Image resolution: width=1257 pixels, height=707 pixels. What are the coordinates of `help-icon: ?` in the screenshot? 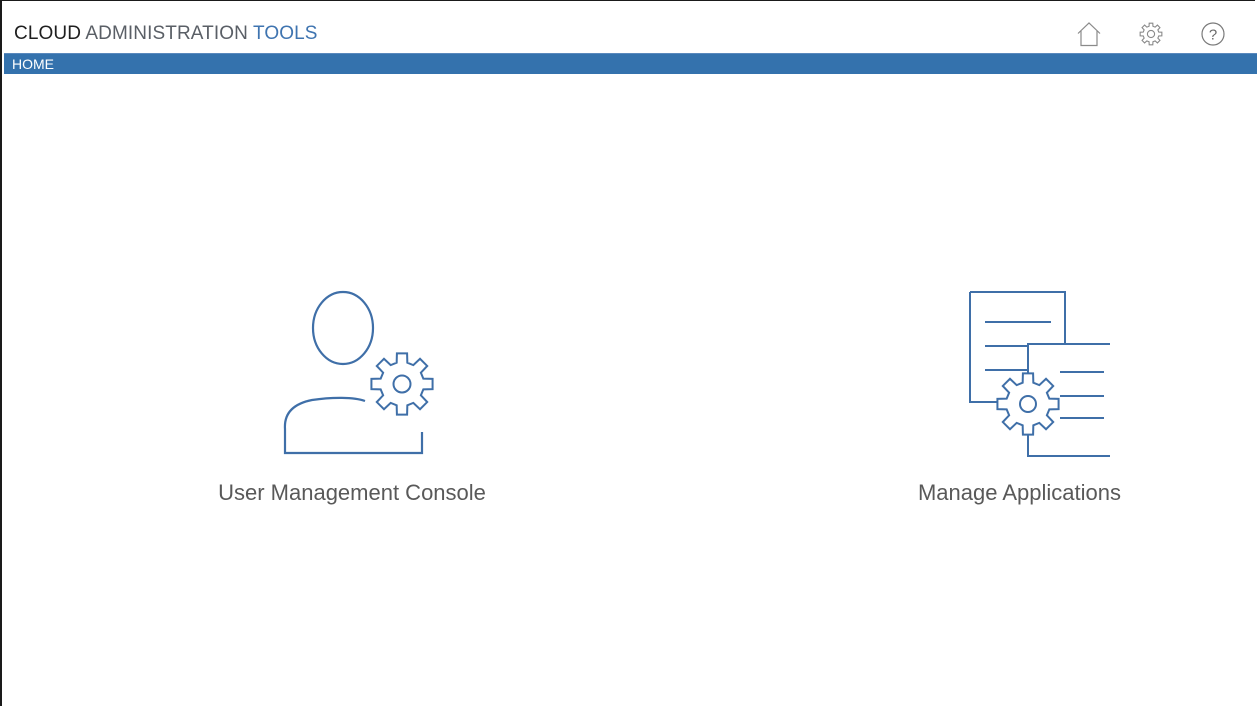 It's located at (1213, 34).